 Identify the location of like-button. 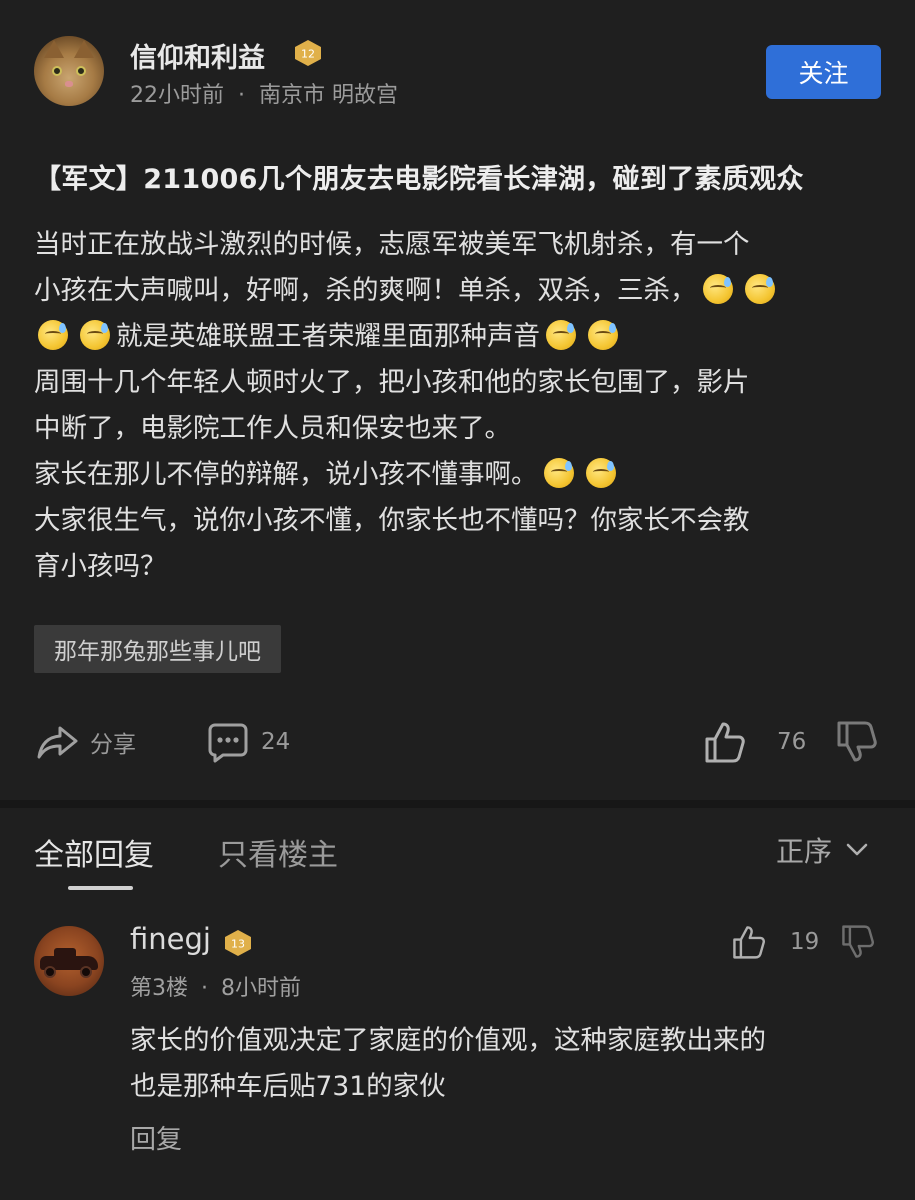
(725, 742).